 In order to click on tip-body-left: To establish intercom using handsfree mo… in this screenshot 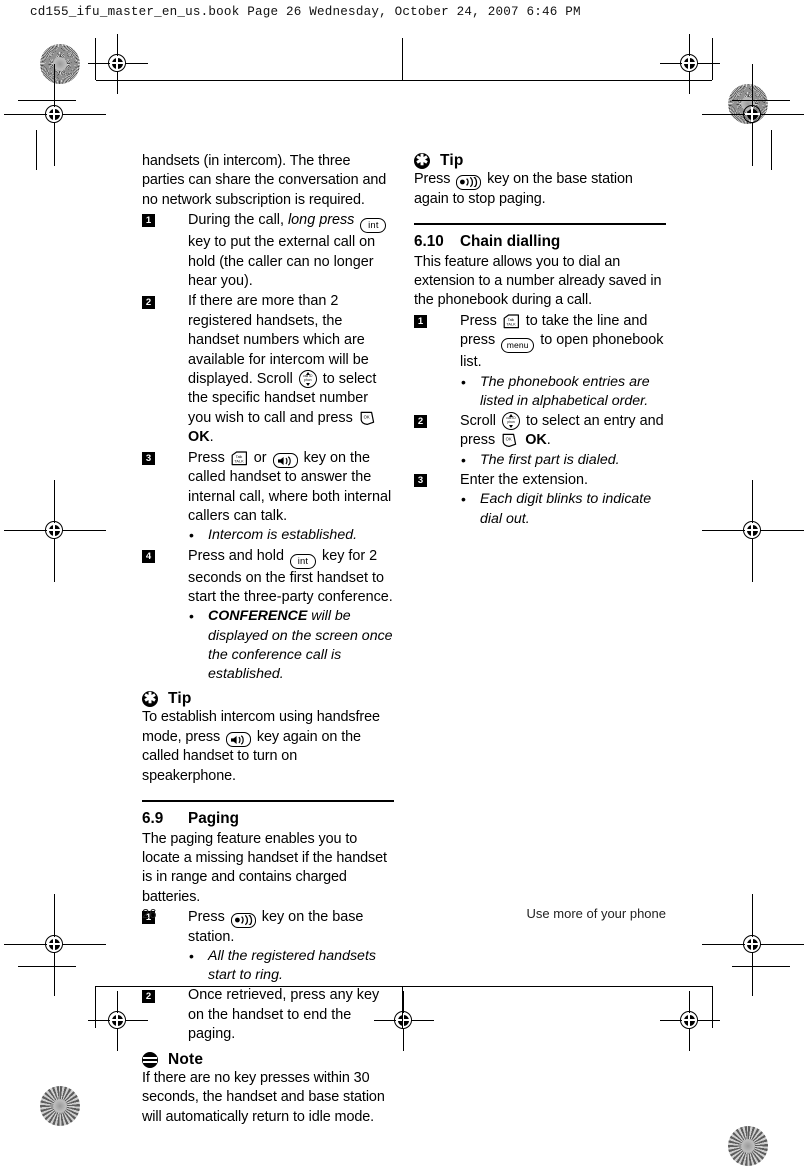, I will do `click(268, 747)`.